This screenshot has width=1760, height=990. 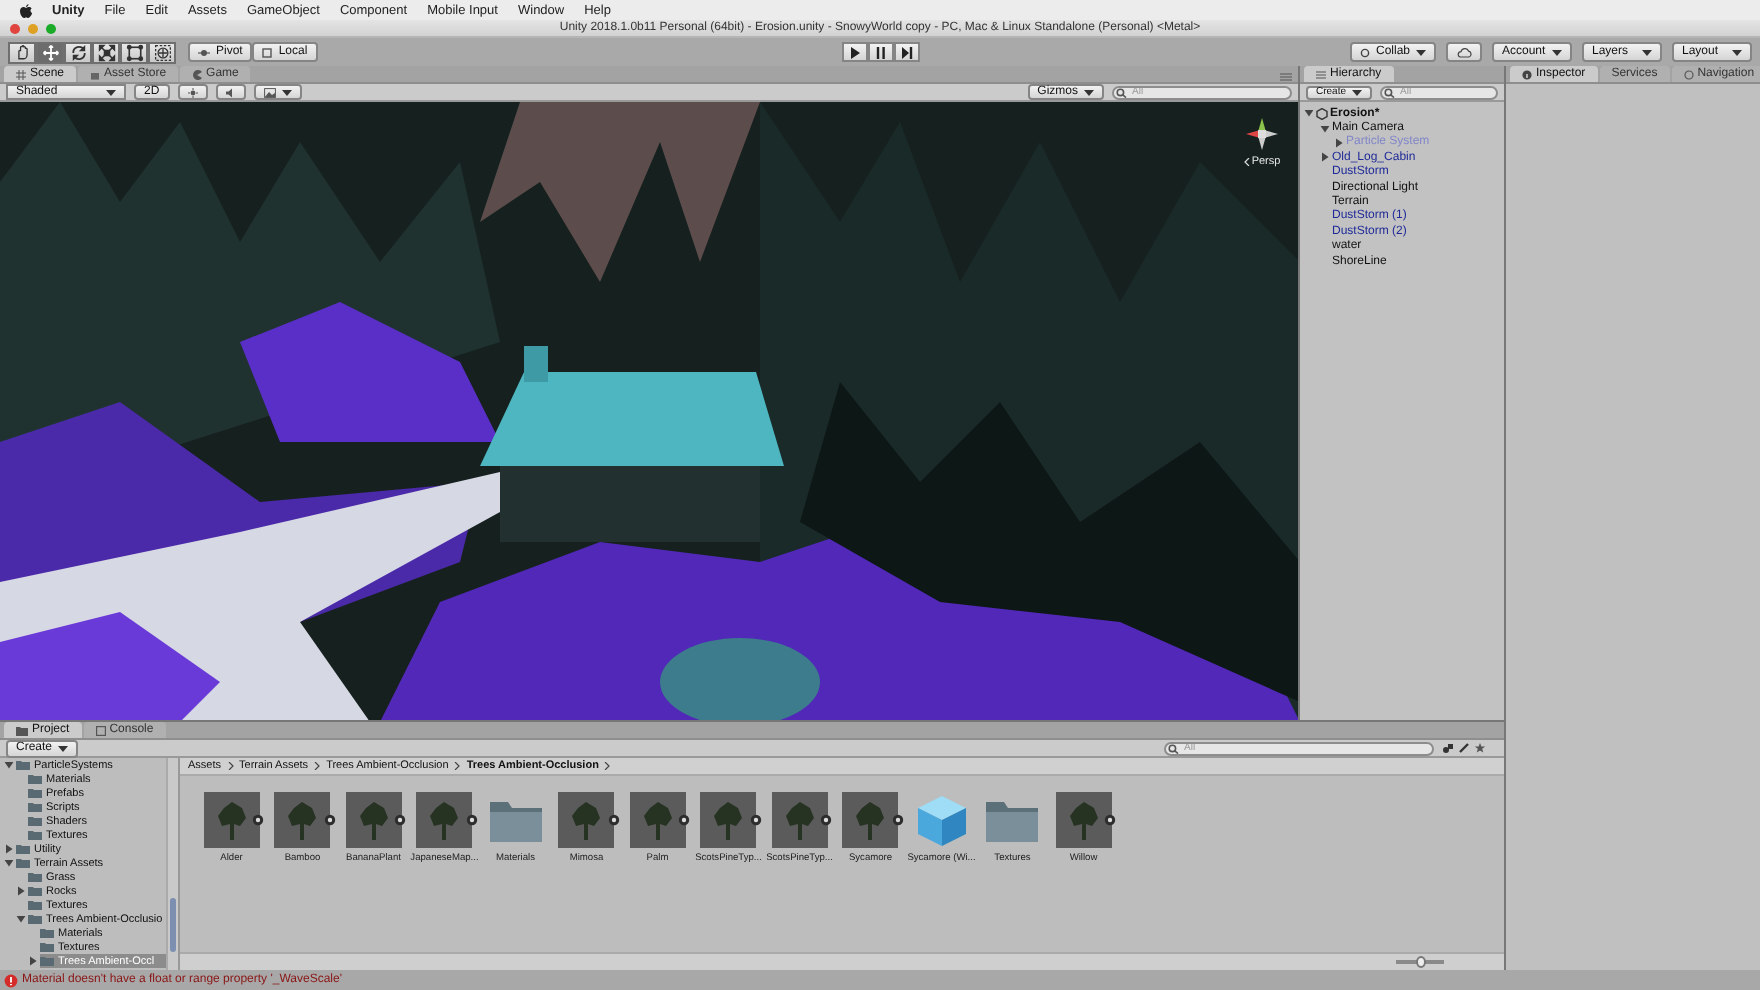 What do you see at coordinates (21, 74) in the screenshot?
I see `grid-icon` at bounding box center [21, 74].